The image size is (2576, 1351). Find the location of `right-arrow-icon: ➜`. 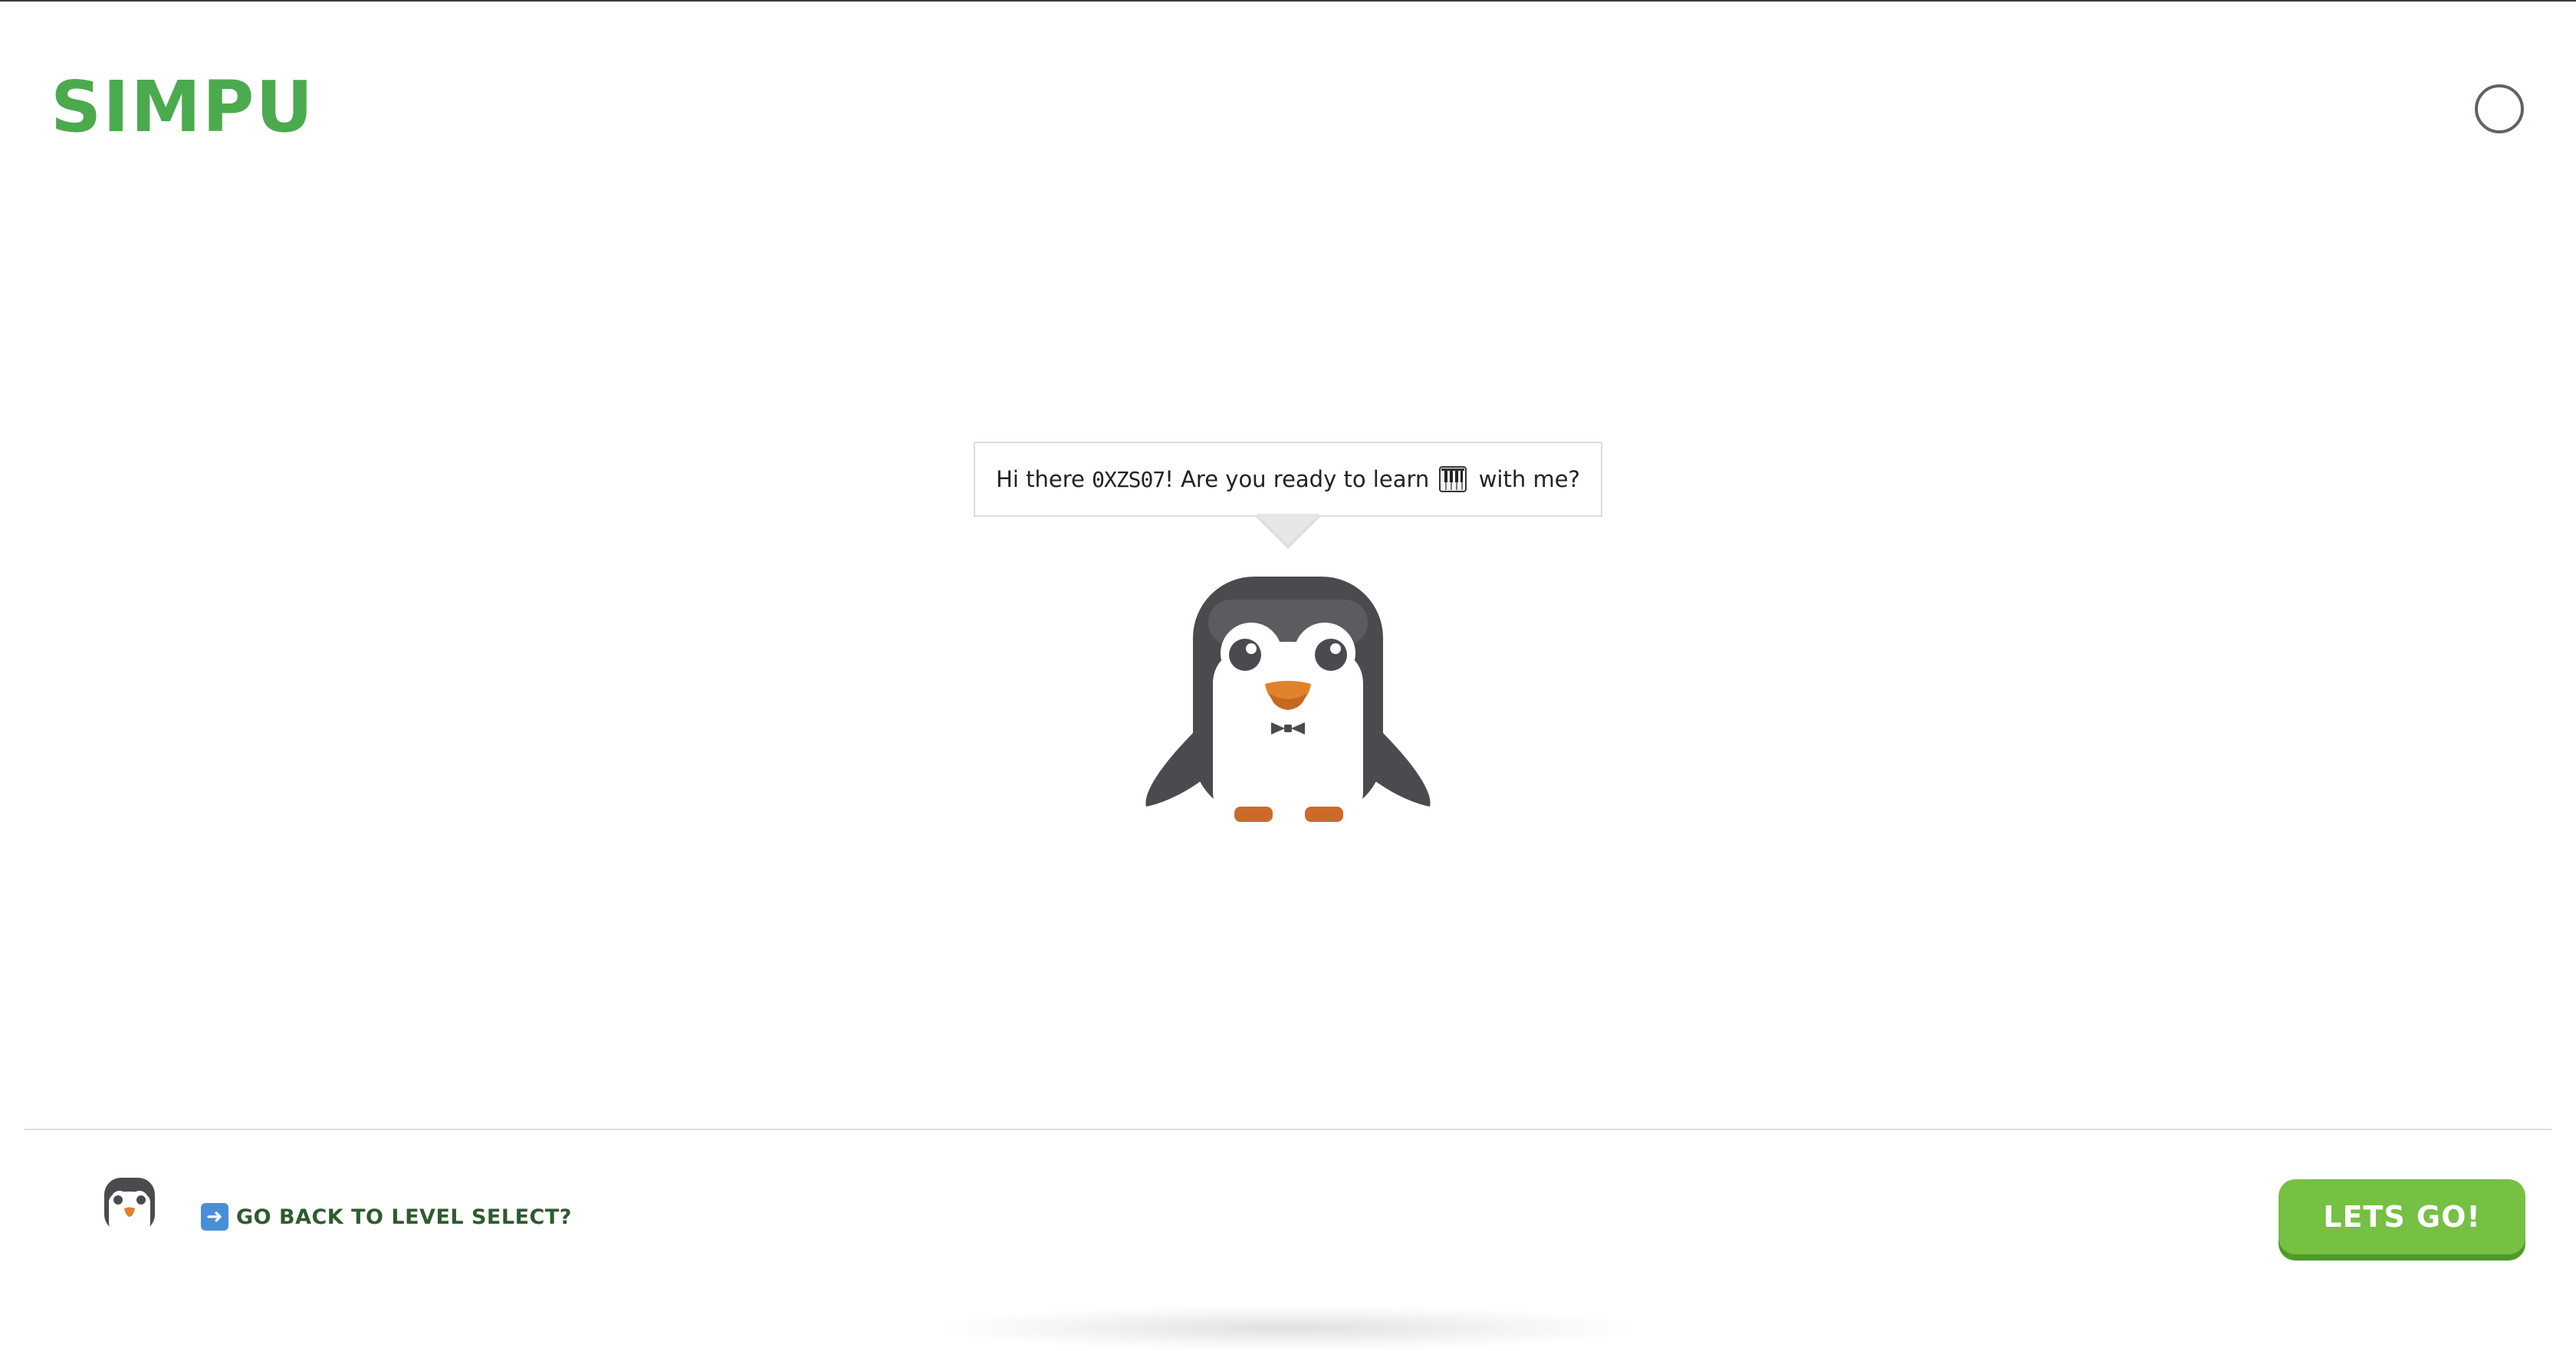

right-arrow-icon: ➜ is located at coordinates (215, 1217).